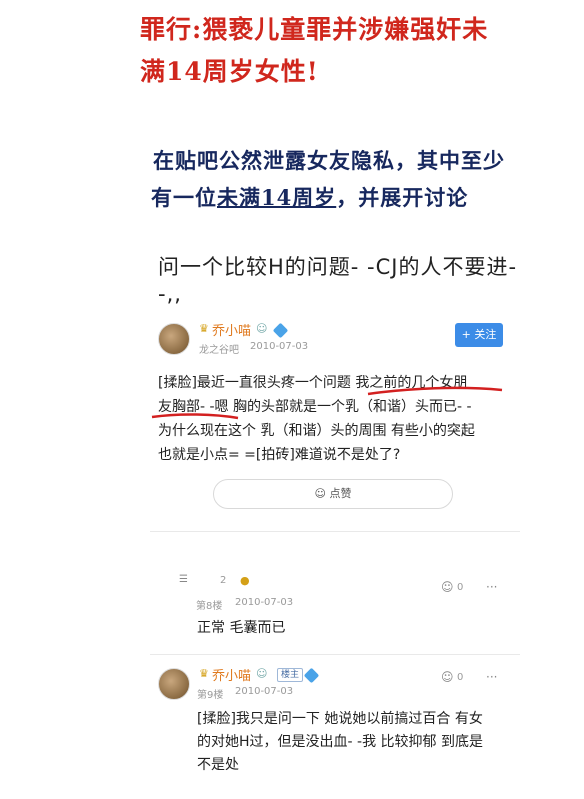 This screenshot has width=584, height=799. Describe the element at coordinates (262, 673) in the screenshot. I see `reply2-emoji-icon: ☺` at that location.